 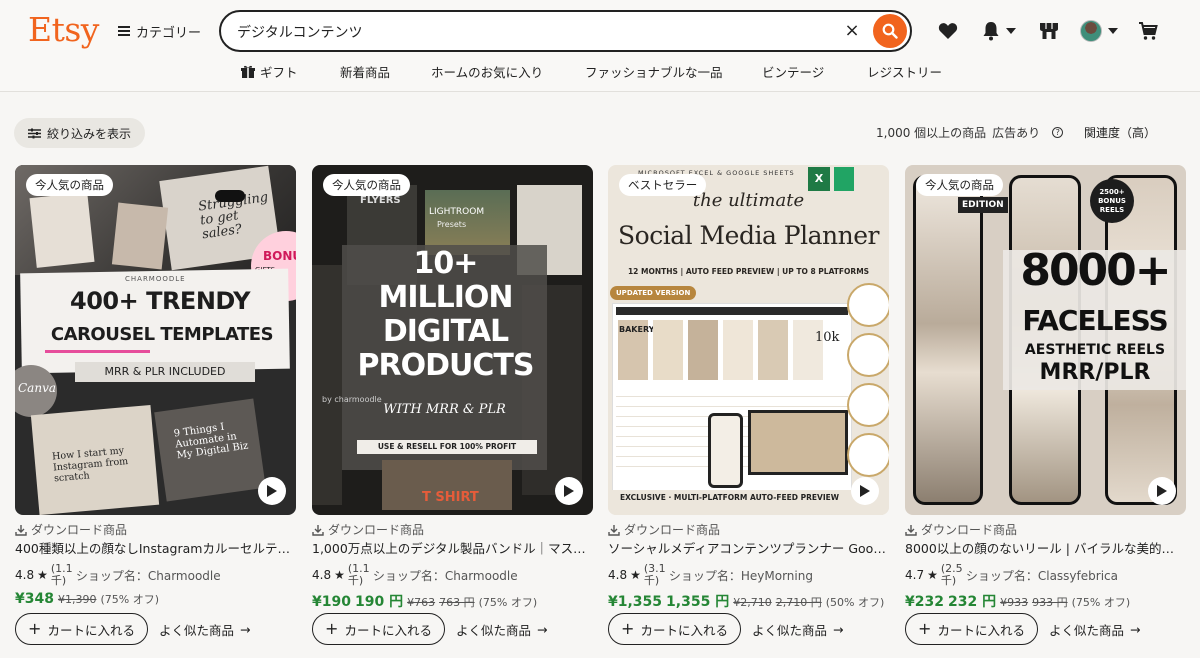 I want to click on nav-item-registry: レジストリー, so click(x=904, y=71).